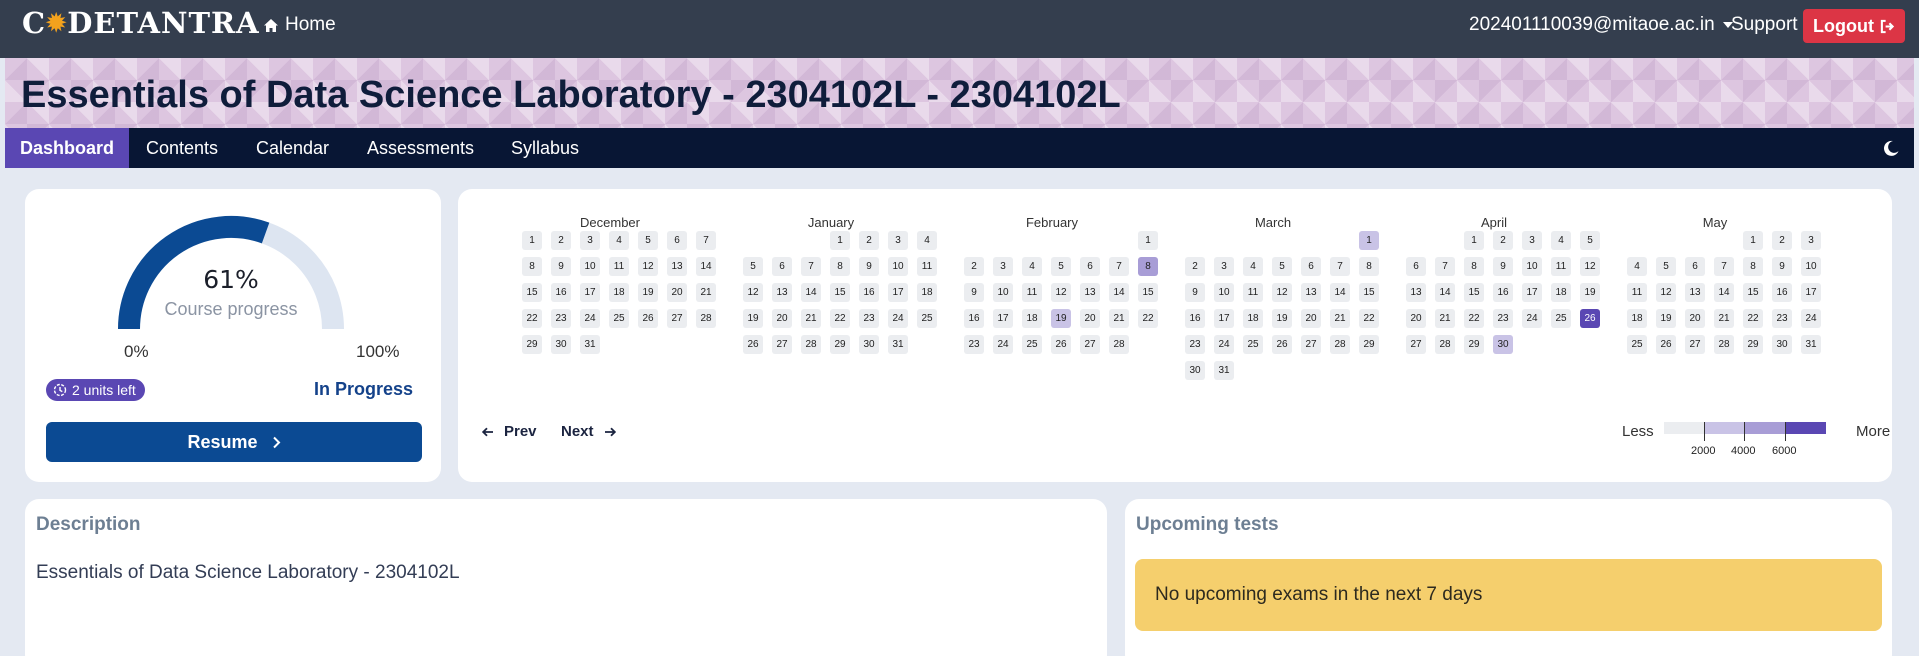 The image size is (1919, 656). I want to click on calendar-day: 6, so click(1090, 266).